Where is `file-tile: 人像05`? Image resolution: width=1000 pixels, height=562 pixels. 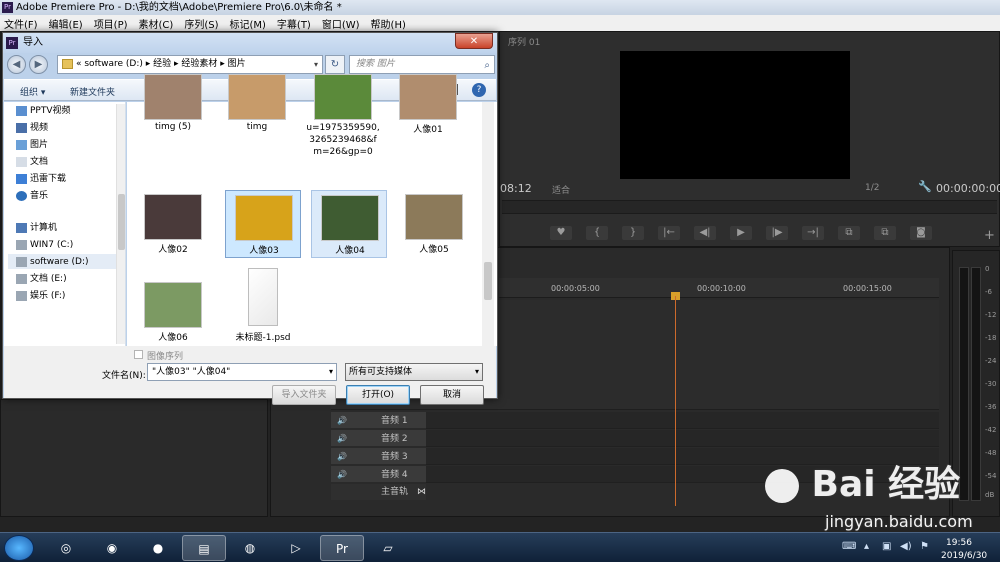
file-tile: 人像05 is located at coordinates (434, 224).